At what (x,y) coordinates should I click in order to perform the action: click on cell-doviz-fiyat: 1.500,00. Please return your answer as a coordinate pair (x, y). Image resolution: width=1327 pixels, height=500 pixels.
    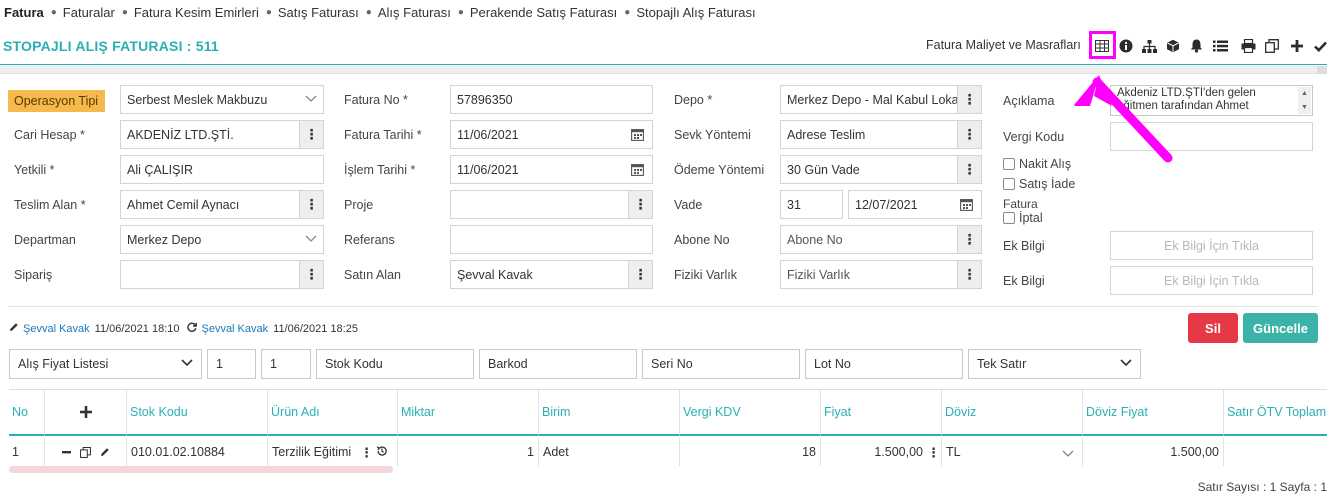
    Looking at the image, I should click on (1153, 452).